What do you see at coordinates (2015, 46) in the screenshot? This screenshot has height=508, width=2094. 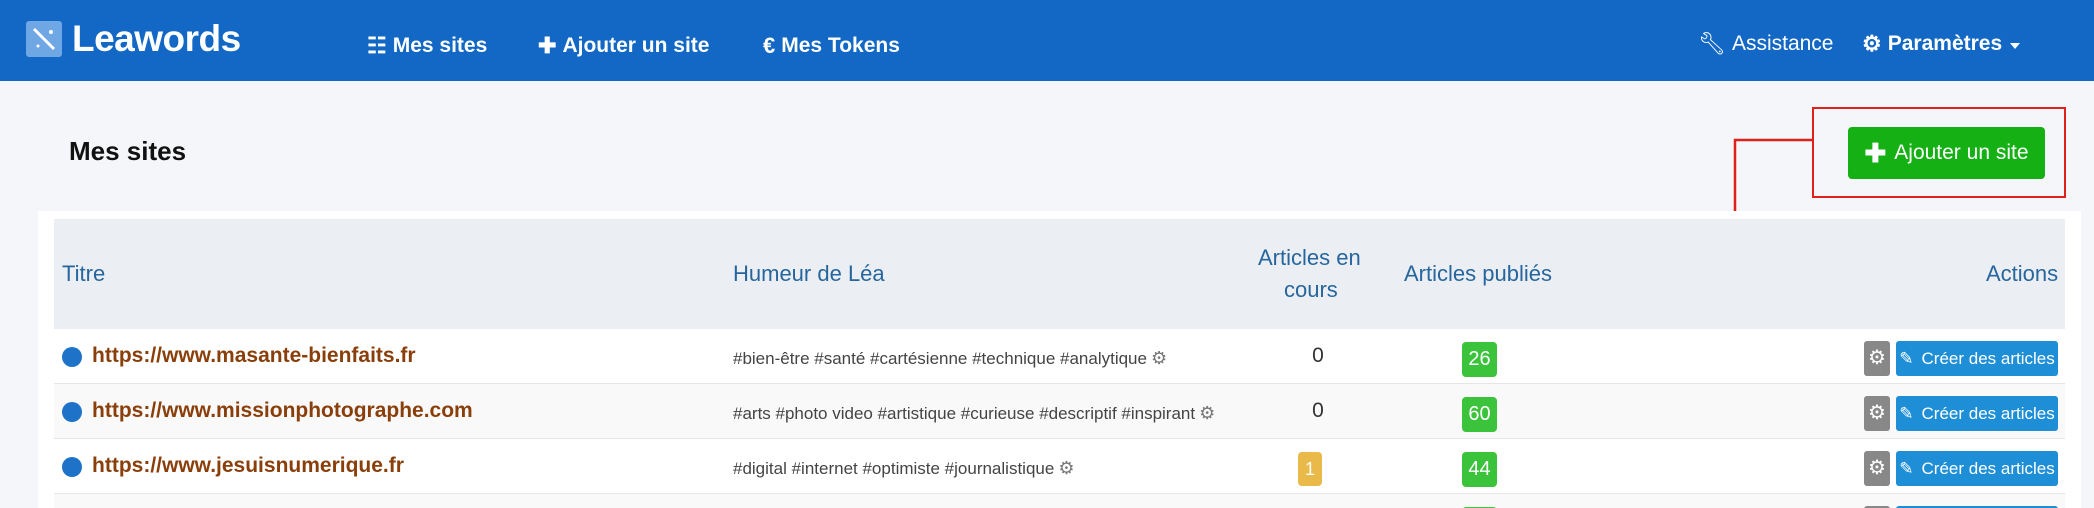 I see `chevron-down-icon` at bounding box center [2015, 46].